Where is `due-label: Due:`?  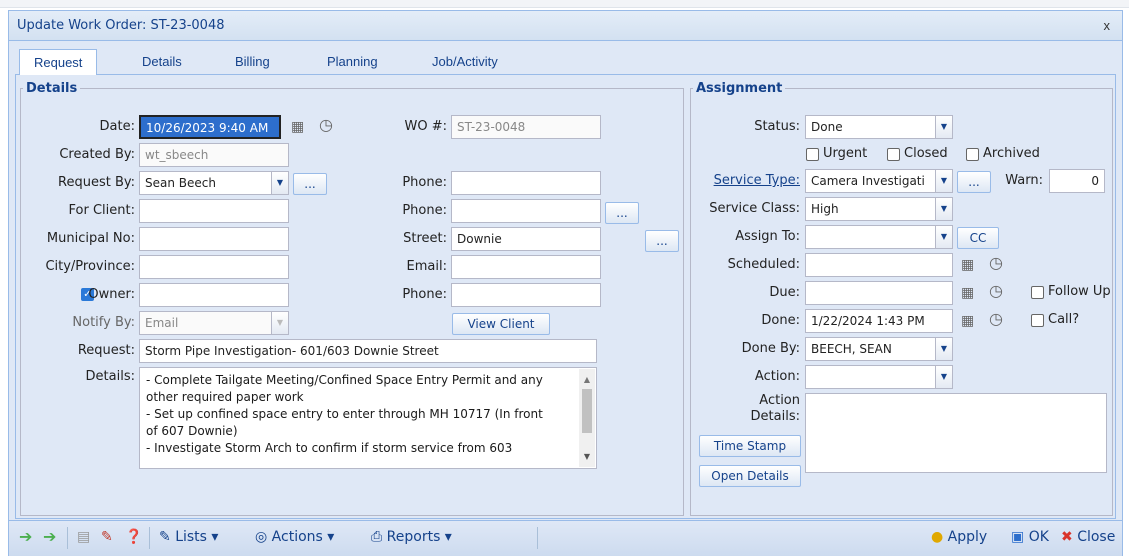
due-label: Due: is located at coordinates (784, 292).